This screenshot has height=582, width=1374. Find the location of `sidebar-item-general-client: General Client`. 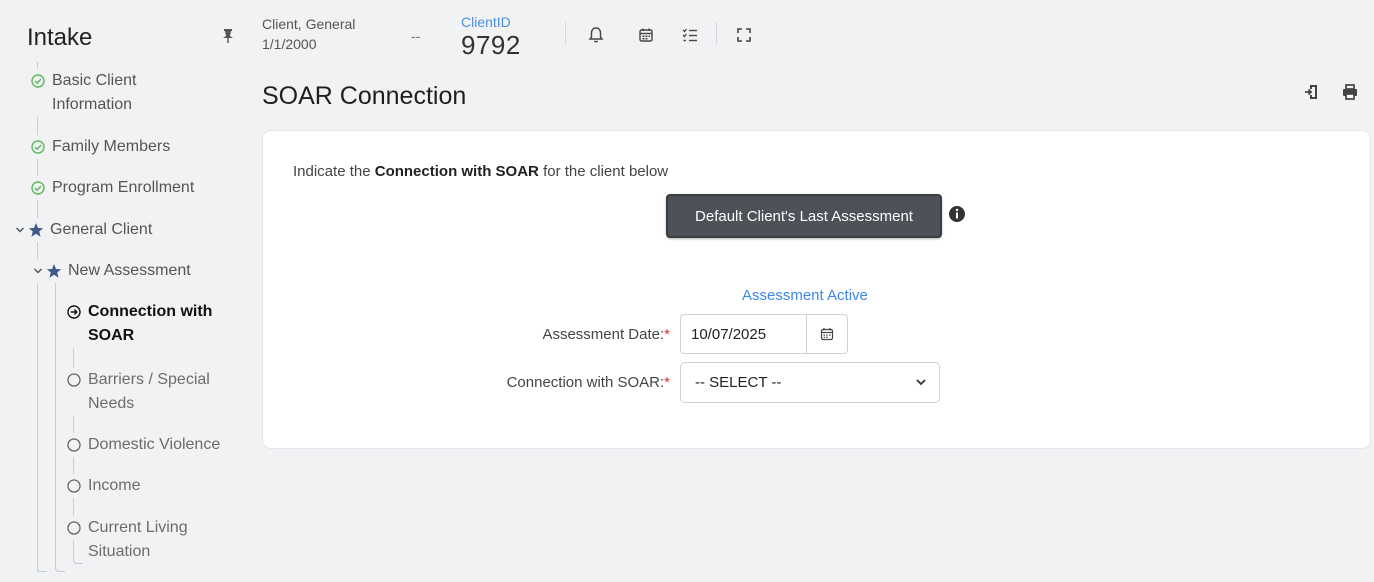

sidebar-item-general-client: General Client is located at coordinates (83, 230).